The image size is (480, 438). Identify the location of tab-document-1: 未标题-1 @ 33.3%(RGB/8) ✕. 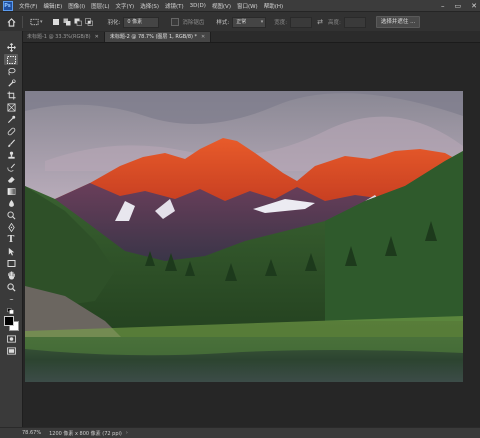
(63, 37).